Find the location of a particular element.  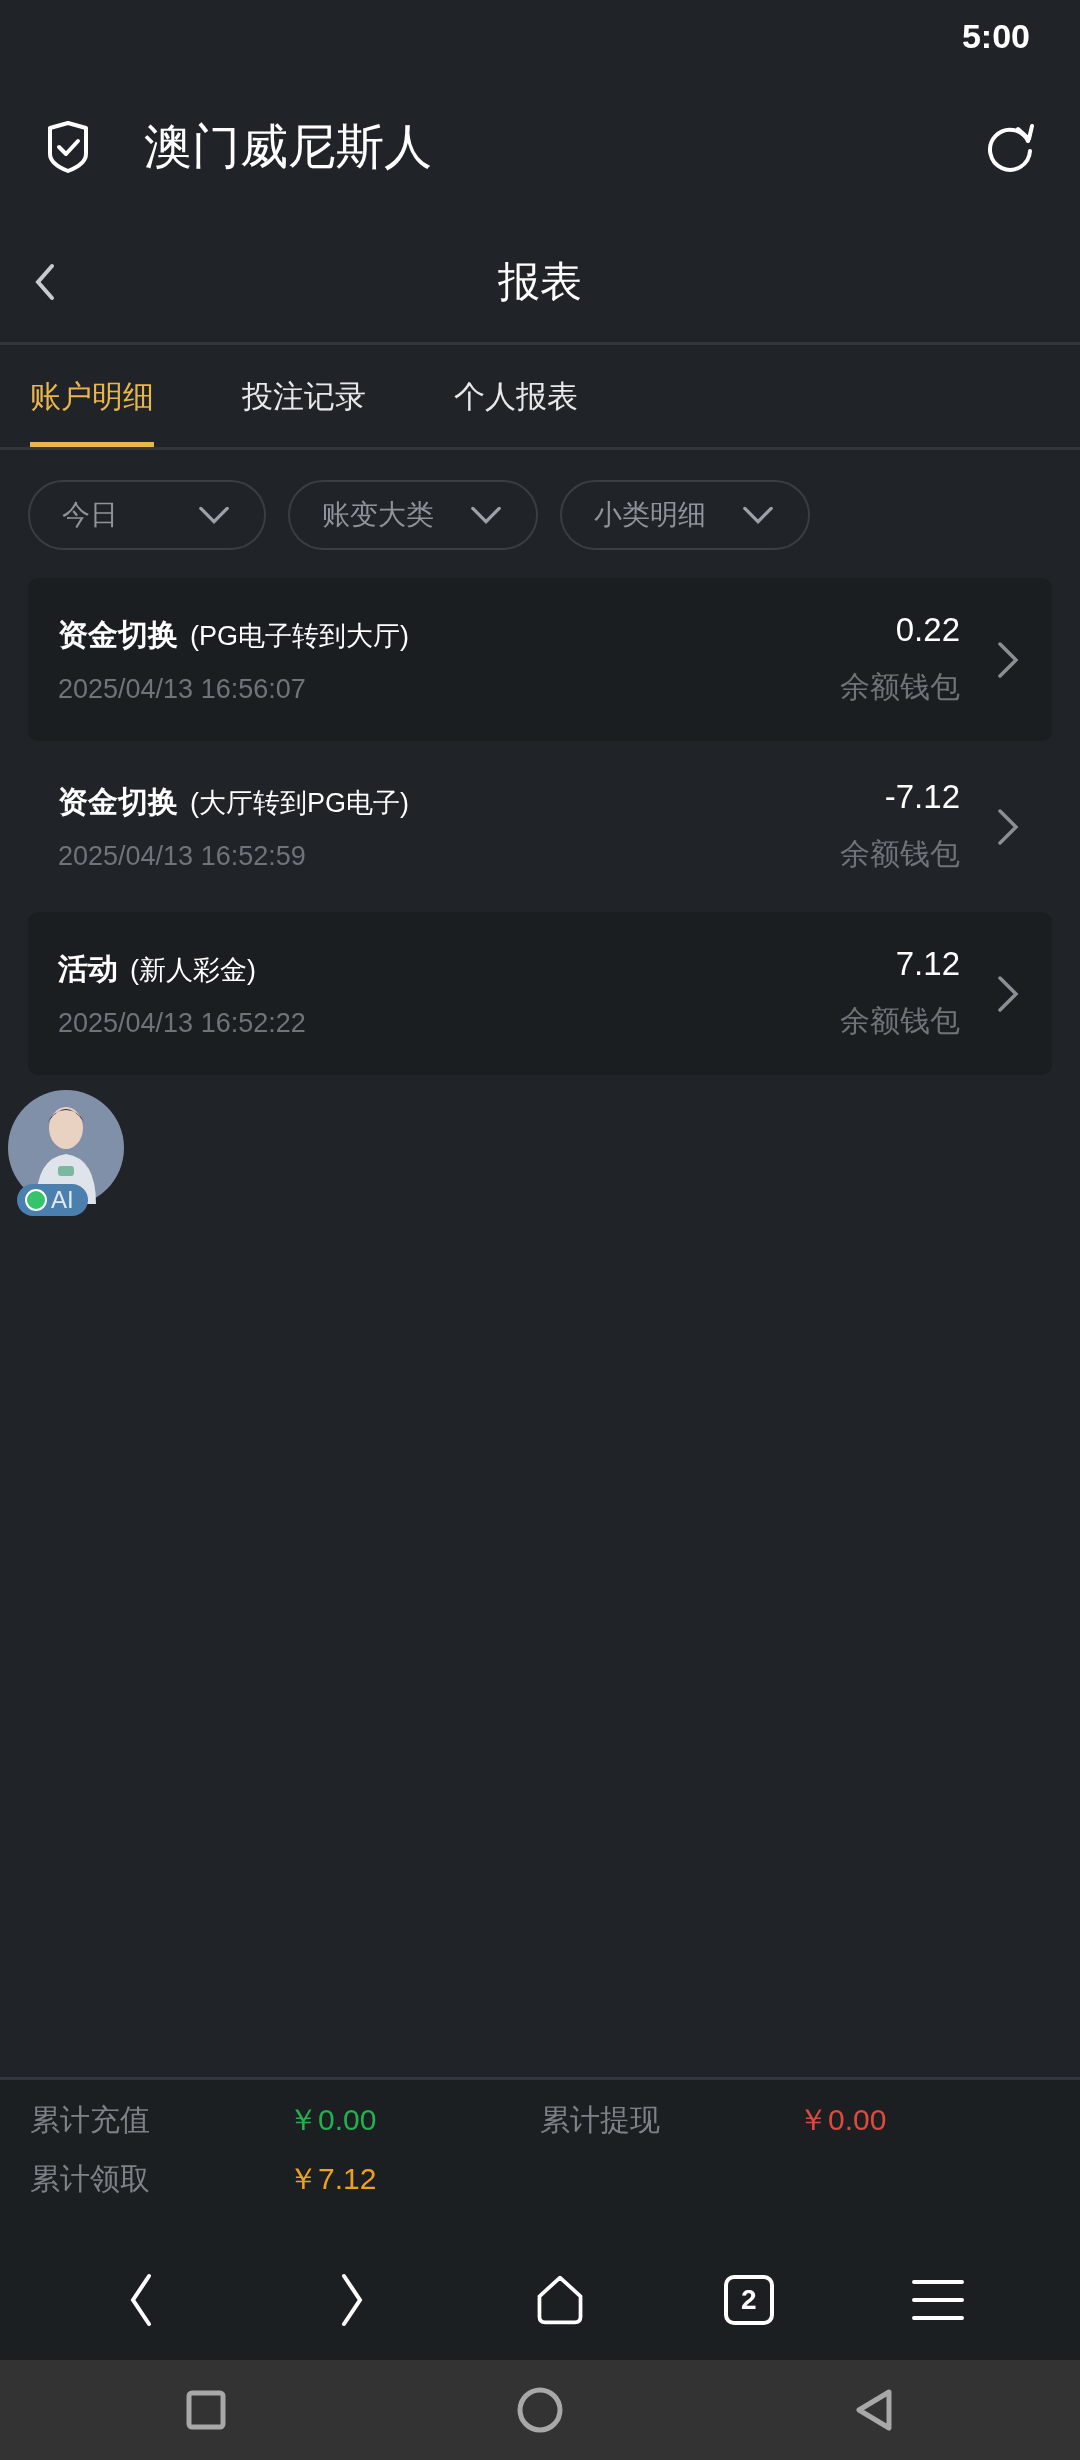

ai-badge: AI is located at coordinates (52, 1200).